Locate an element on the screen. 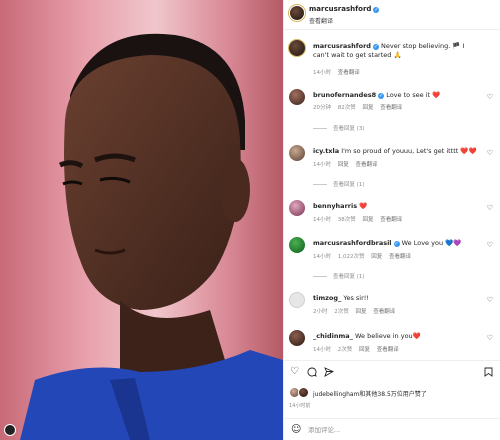 This screenshot has height=440, width=500. comment-meta: 14小时 1,022次赞 回复 查看翻译 is located at coordinates (364, 256).